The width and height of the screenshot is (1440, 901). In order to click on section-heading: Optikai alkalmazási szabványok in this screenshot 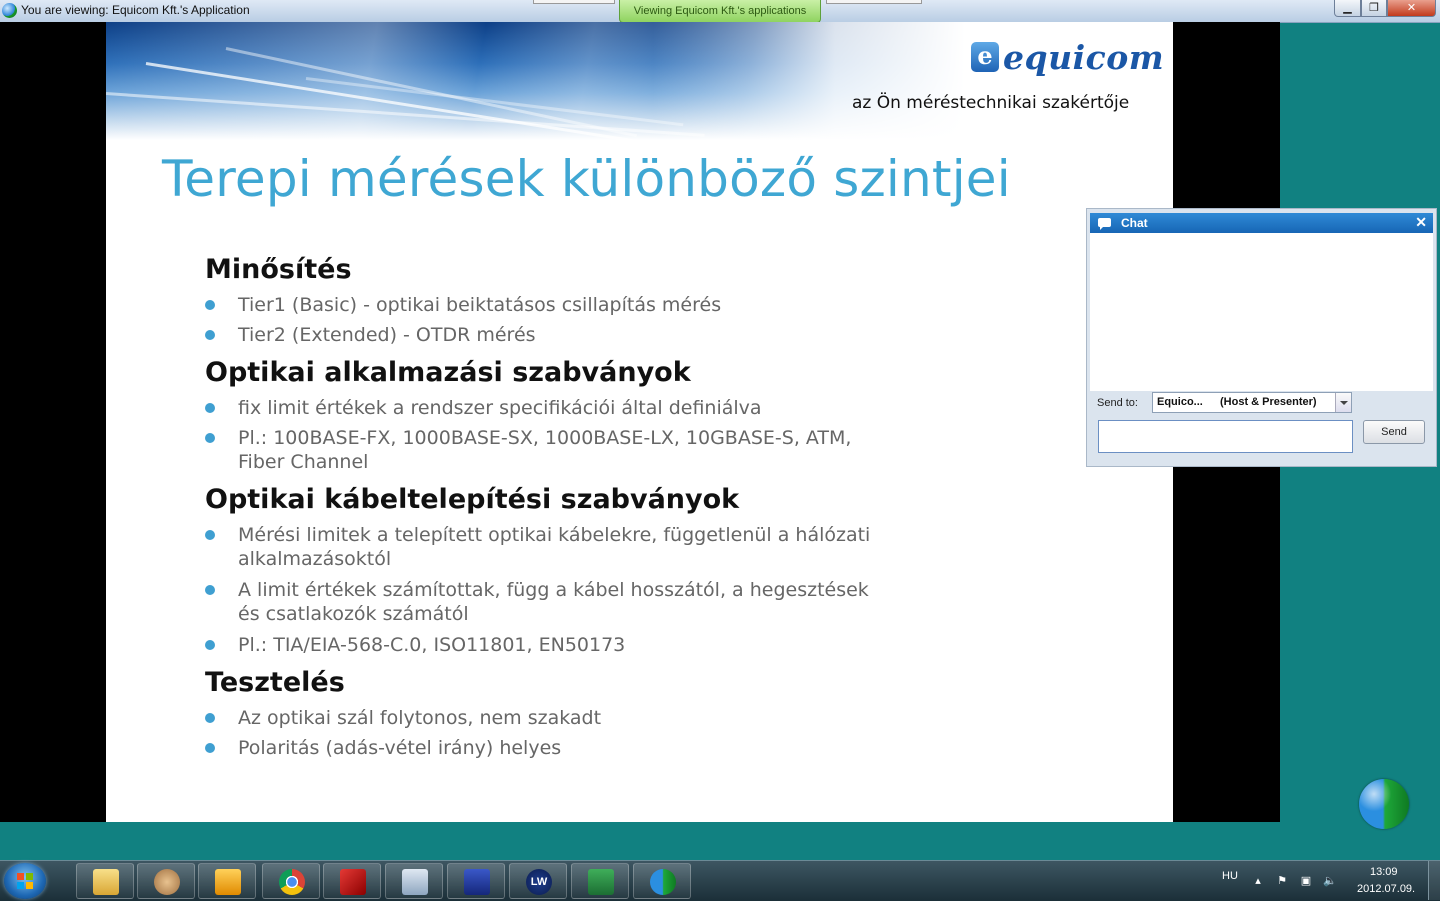, I will do `click(448, 372)`.